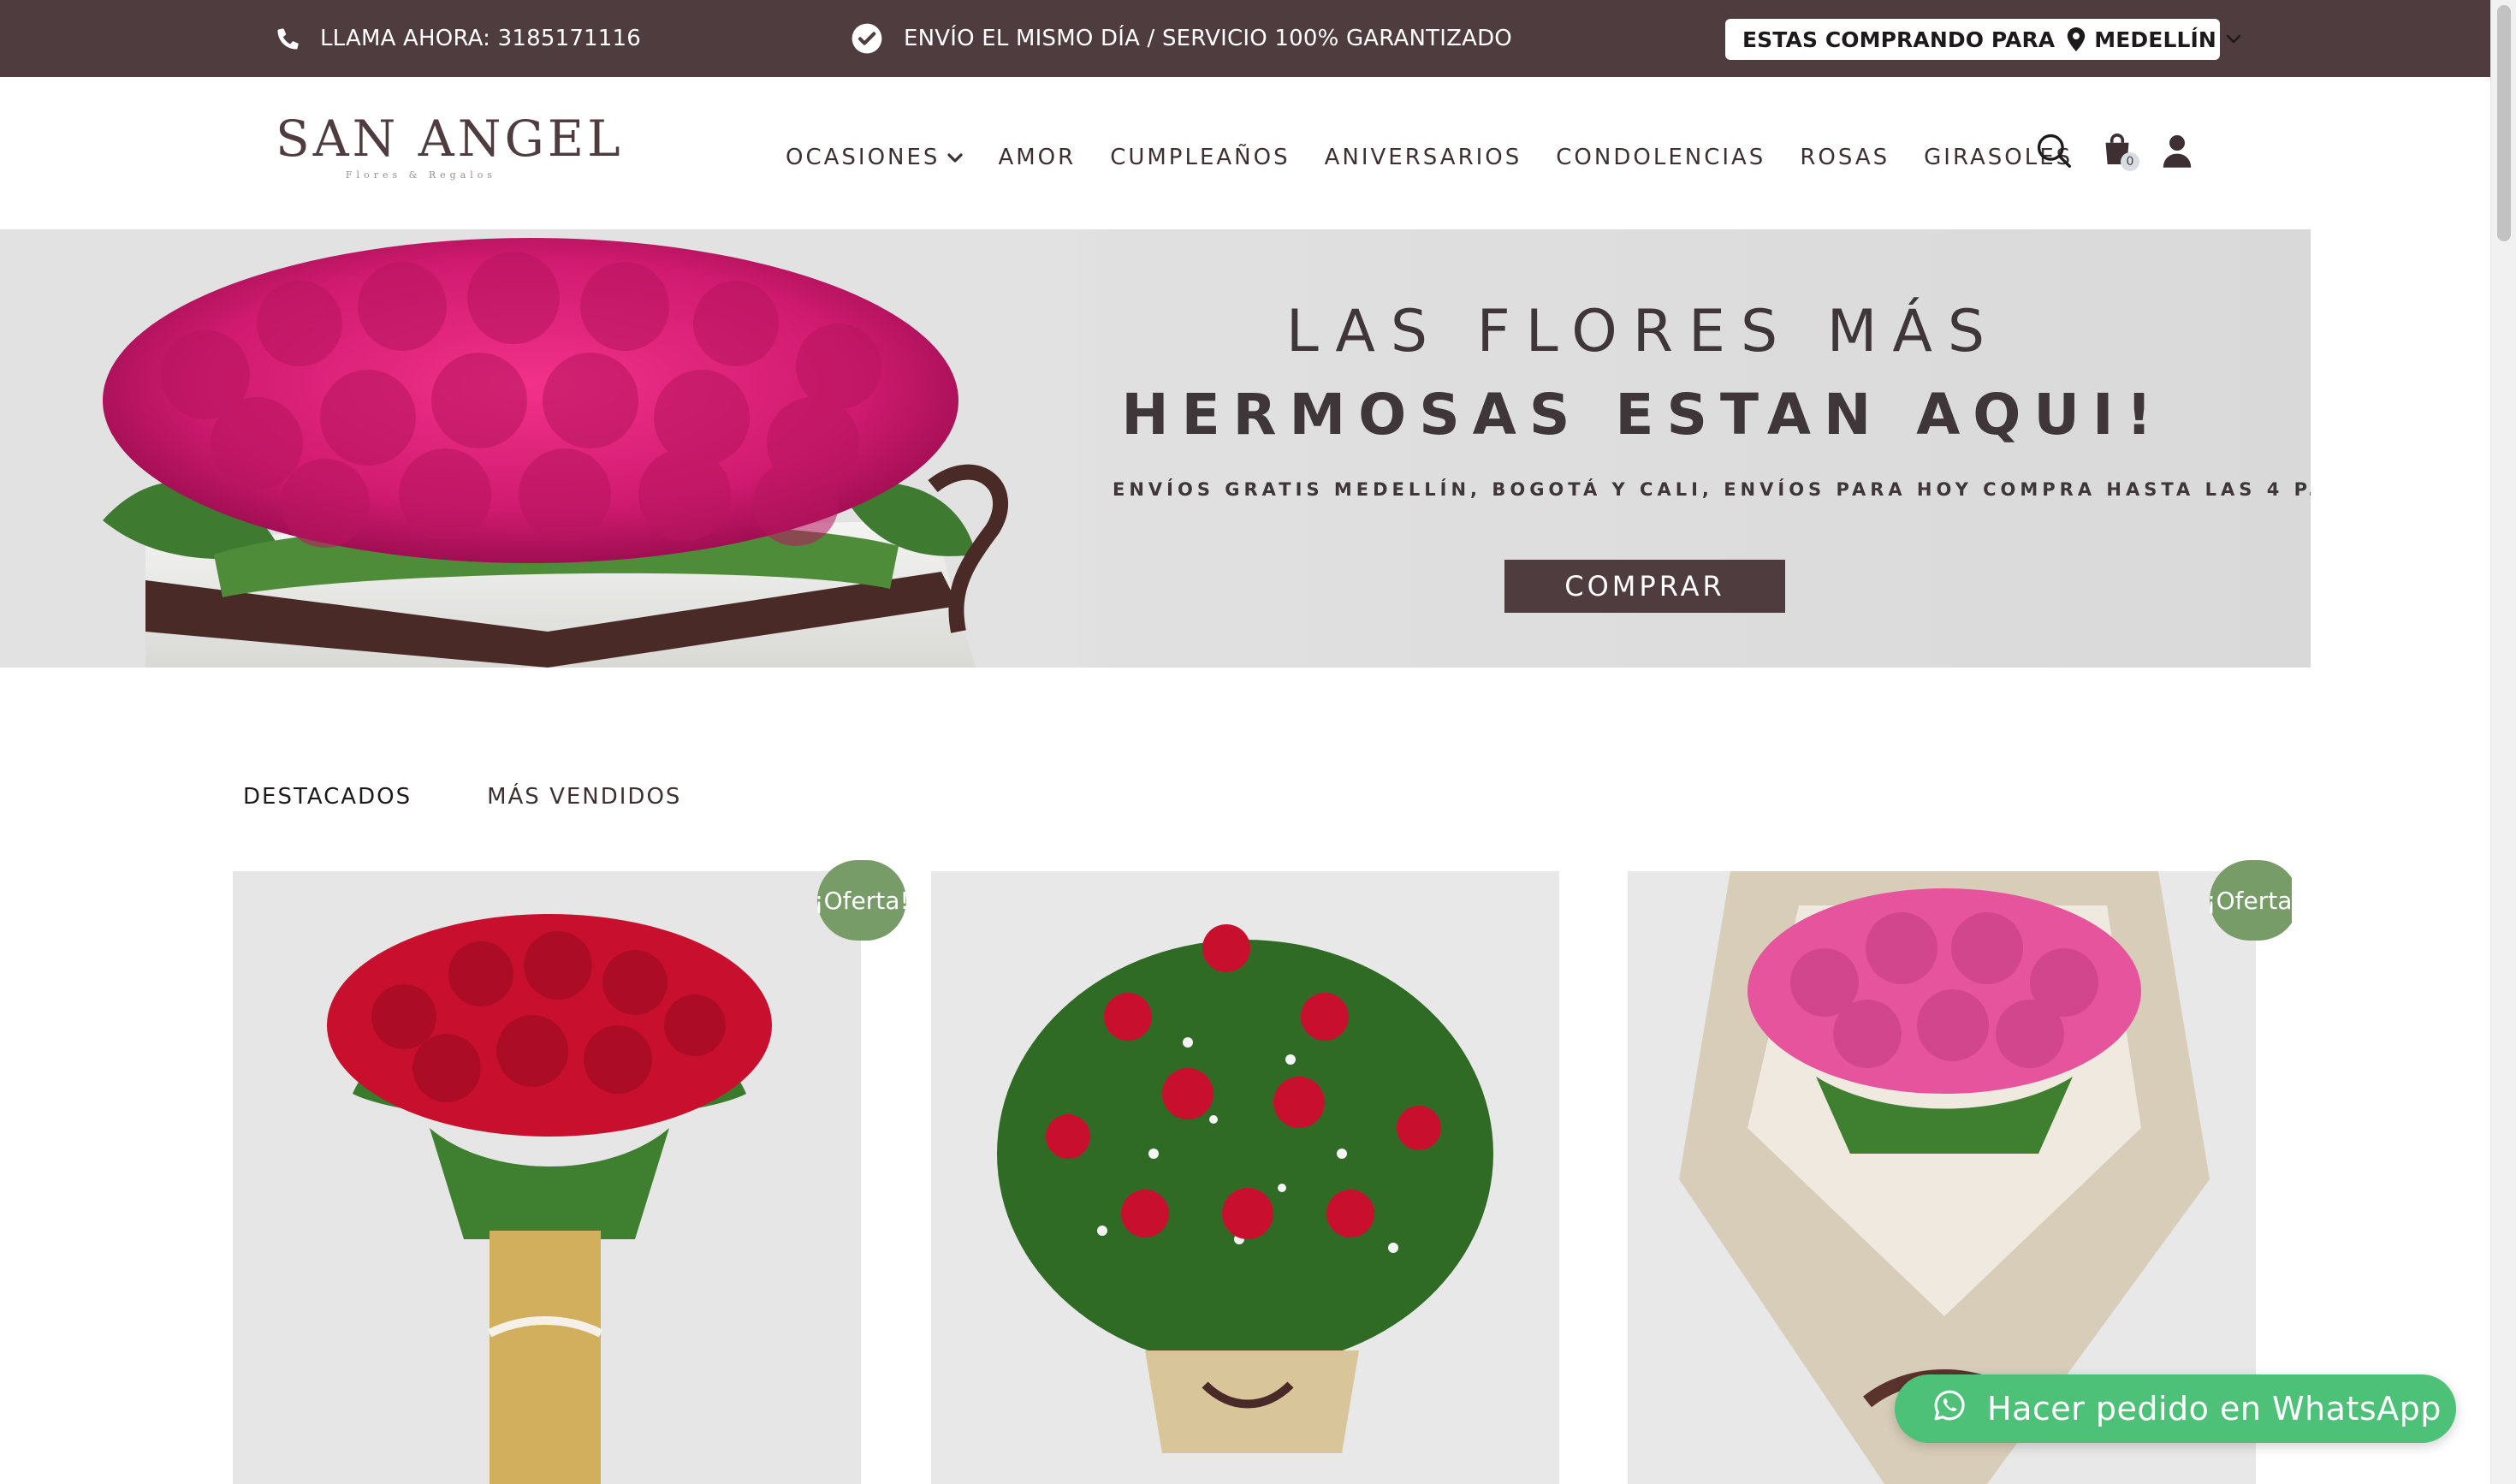 Image resolution: width=2516 pixels, height=1484 pixels. I want to click on rose-box-image, so click(539, 449).